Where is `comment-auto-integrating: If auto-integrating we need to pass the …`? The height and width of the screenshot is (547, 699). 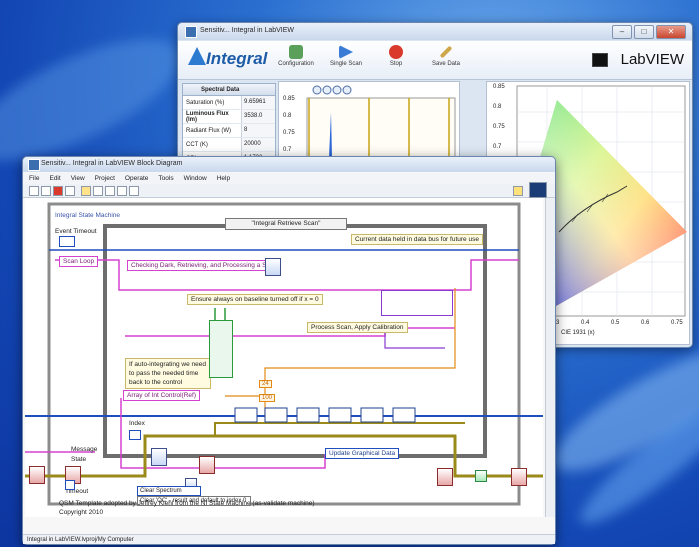
comment-auto-integrating: If auto-integrating we need to pass the … is located at coordinates (168, 373).